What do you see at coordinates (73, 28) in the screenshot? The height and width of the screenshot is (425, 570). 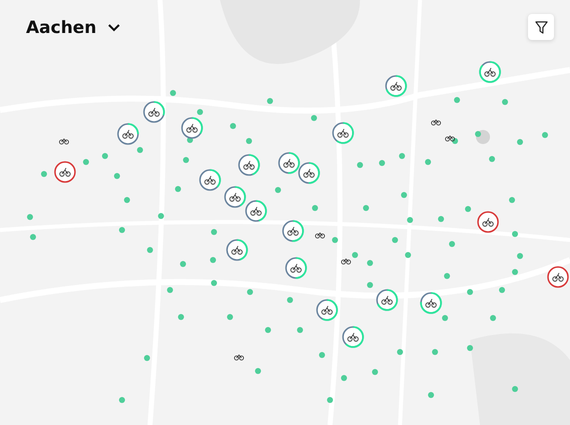 I see `city-selector: Aachen` at bounding box center [73, 28].